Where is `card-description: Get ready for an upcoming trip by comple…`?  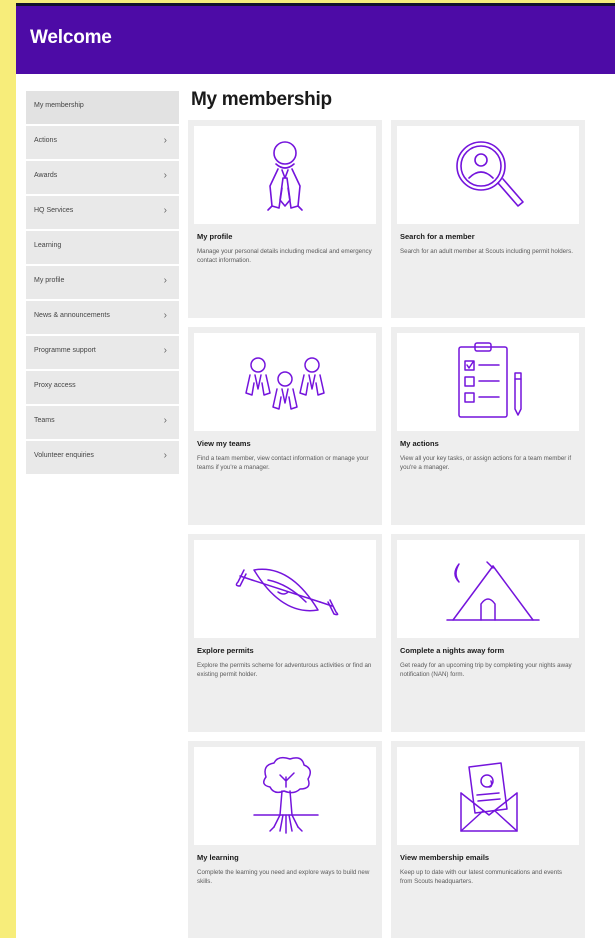
card-description: Get ready for an upcoming trip by comple… is located at coordinates (486, 670).